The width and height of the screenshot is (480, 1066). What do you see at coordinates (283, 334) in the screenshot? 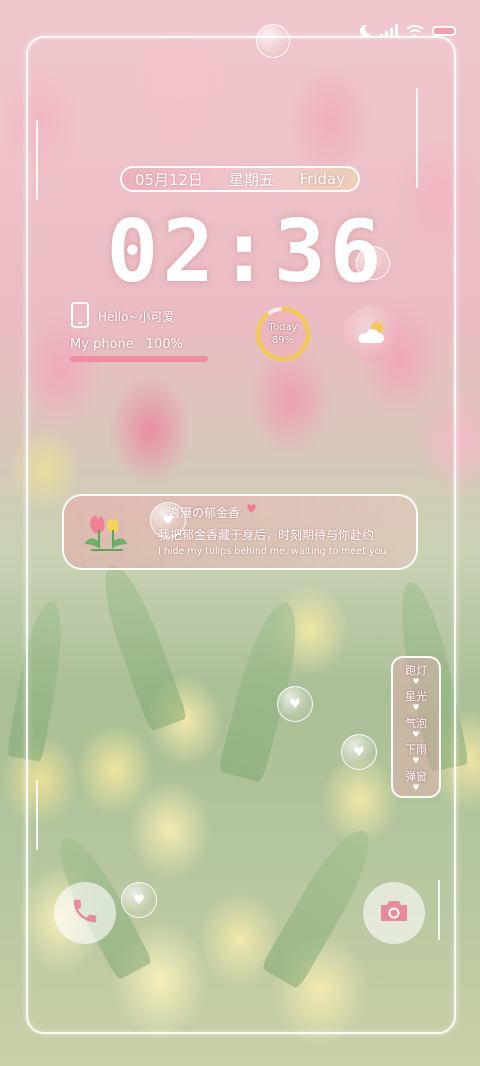
I see `today-progress-widget: Today 89%` at bounding box center [283, 334].